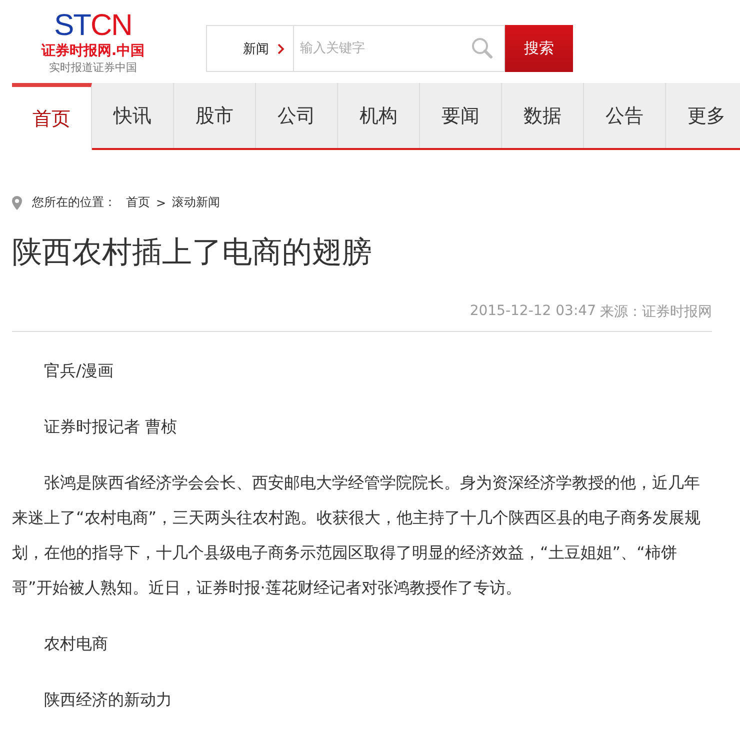 The height and width of the screenshot is (742, 740). Describe the element at coordinates (93, 26) in the screenshot. I see `logo-mark: STCN` at that location.